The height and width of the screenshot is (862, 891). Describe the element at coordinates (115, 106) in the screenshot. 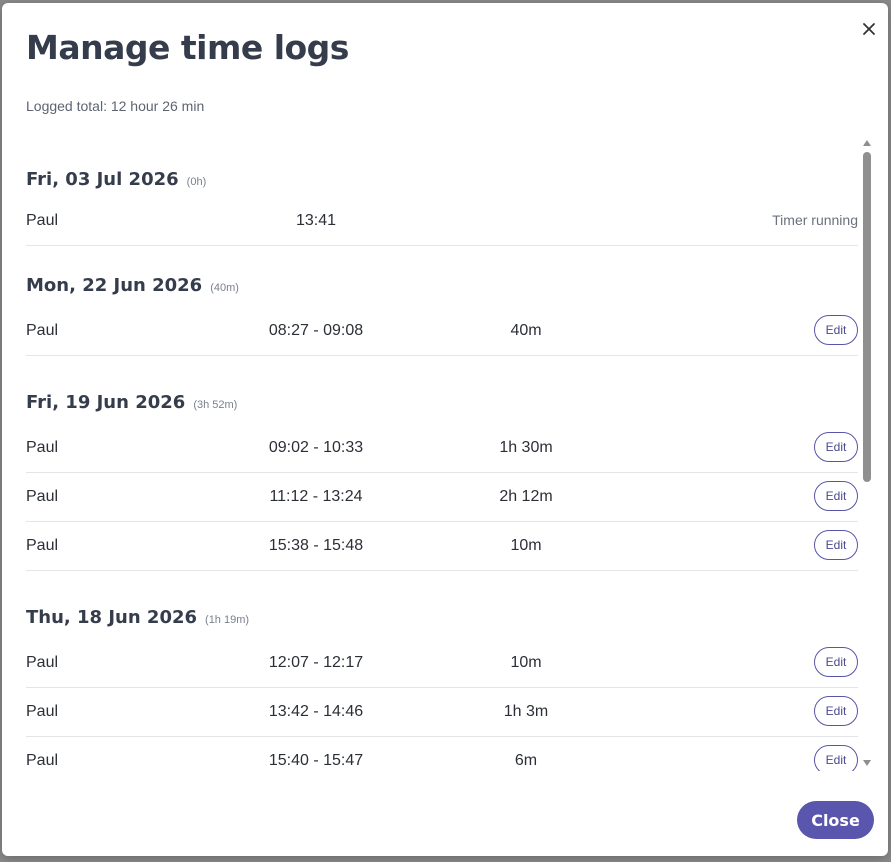

I see `logged-total: Logged total: 12 hour 26 min` at that location.